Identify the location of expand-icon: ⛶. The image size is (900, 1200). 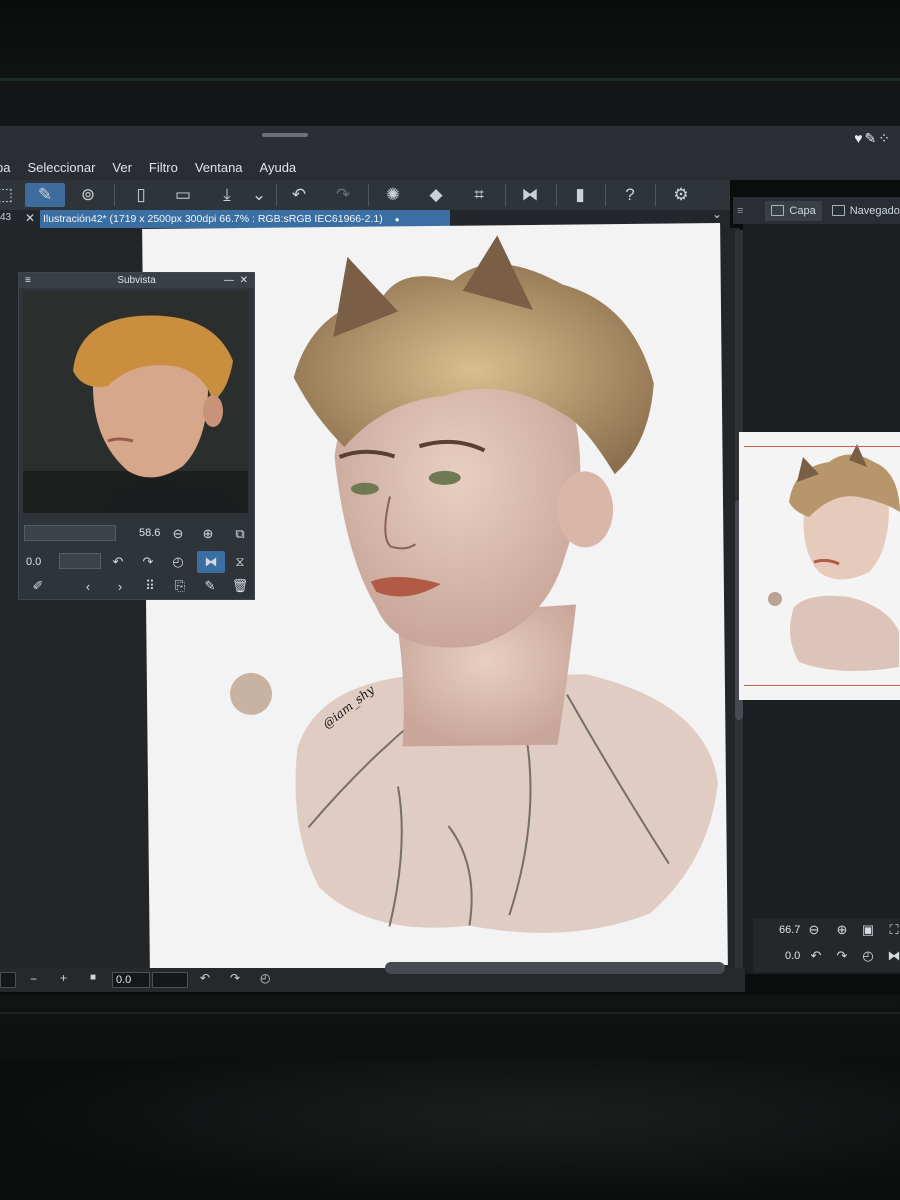
(892, 930).